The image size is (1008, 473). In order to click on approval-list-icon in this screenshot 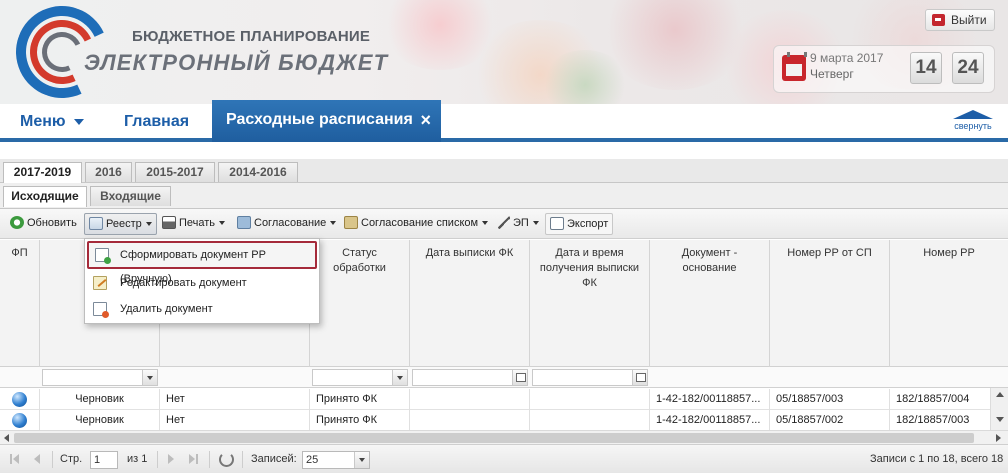, I will do `click(351, 222)`.